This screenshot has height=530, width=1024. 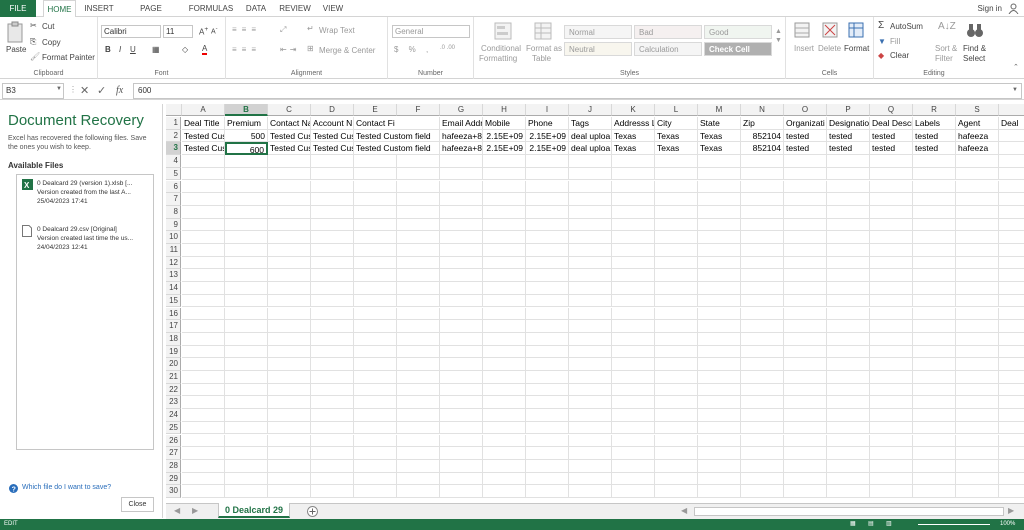 What do you see at coordinates (16, 49) in the screenshot?
I see `paste-button: Paste` at bounding box center [16, 49].